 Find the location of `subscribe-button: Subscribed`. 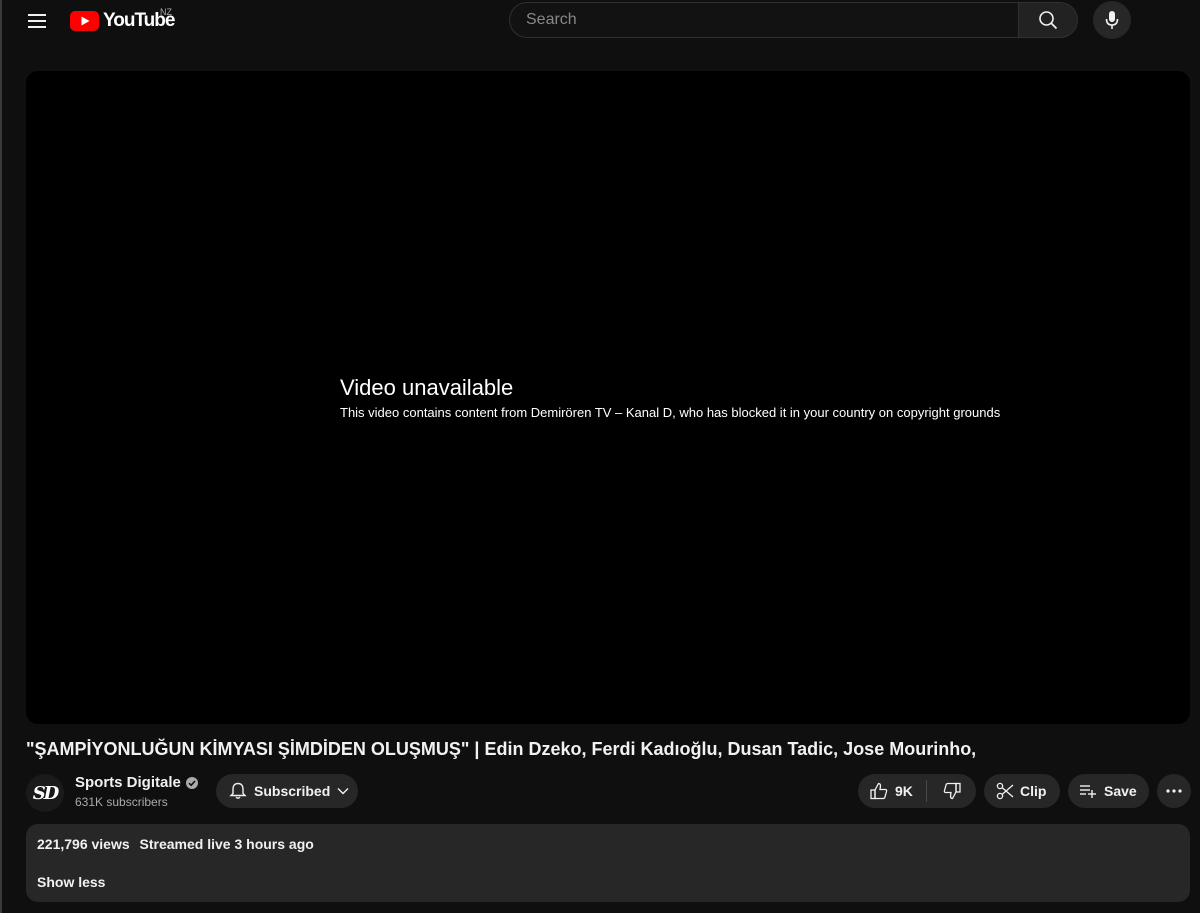

subscribe-button: Subscribed is located at coordinates (287, 791).